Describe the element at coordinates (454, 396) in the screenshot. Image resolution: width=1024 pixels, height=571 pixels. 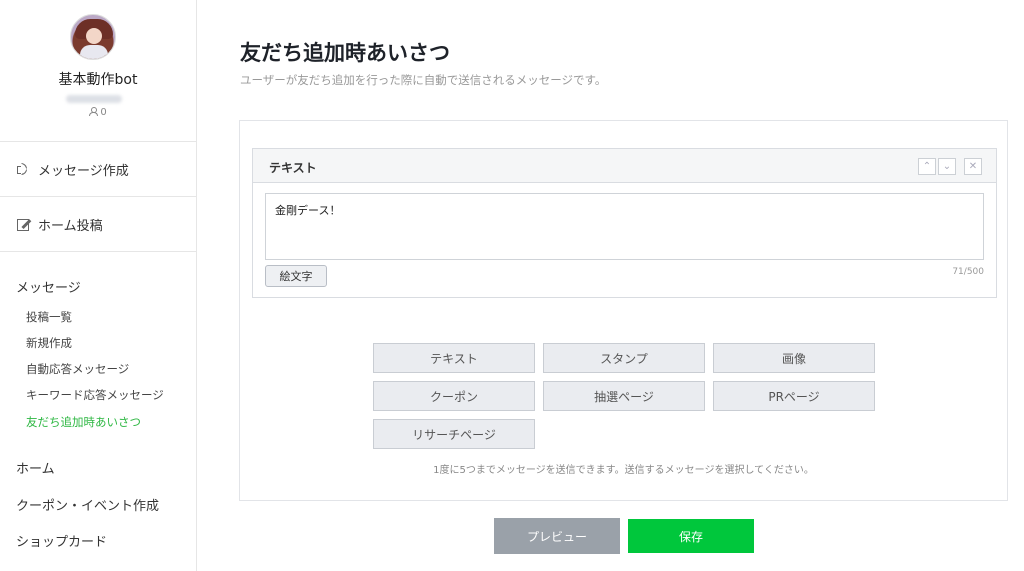
I see `add-coupon-button: クーポン` at that location.